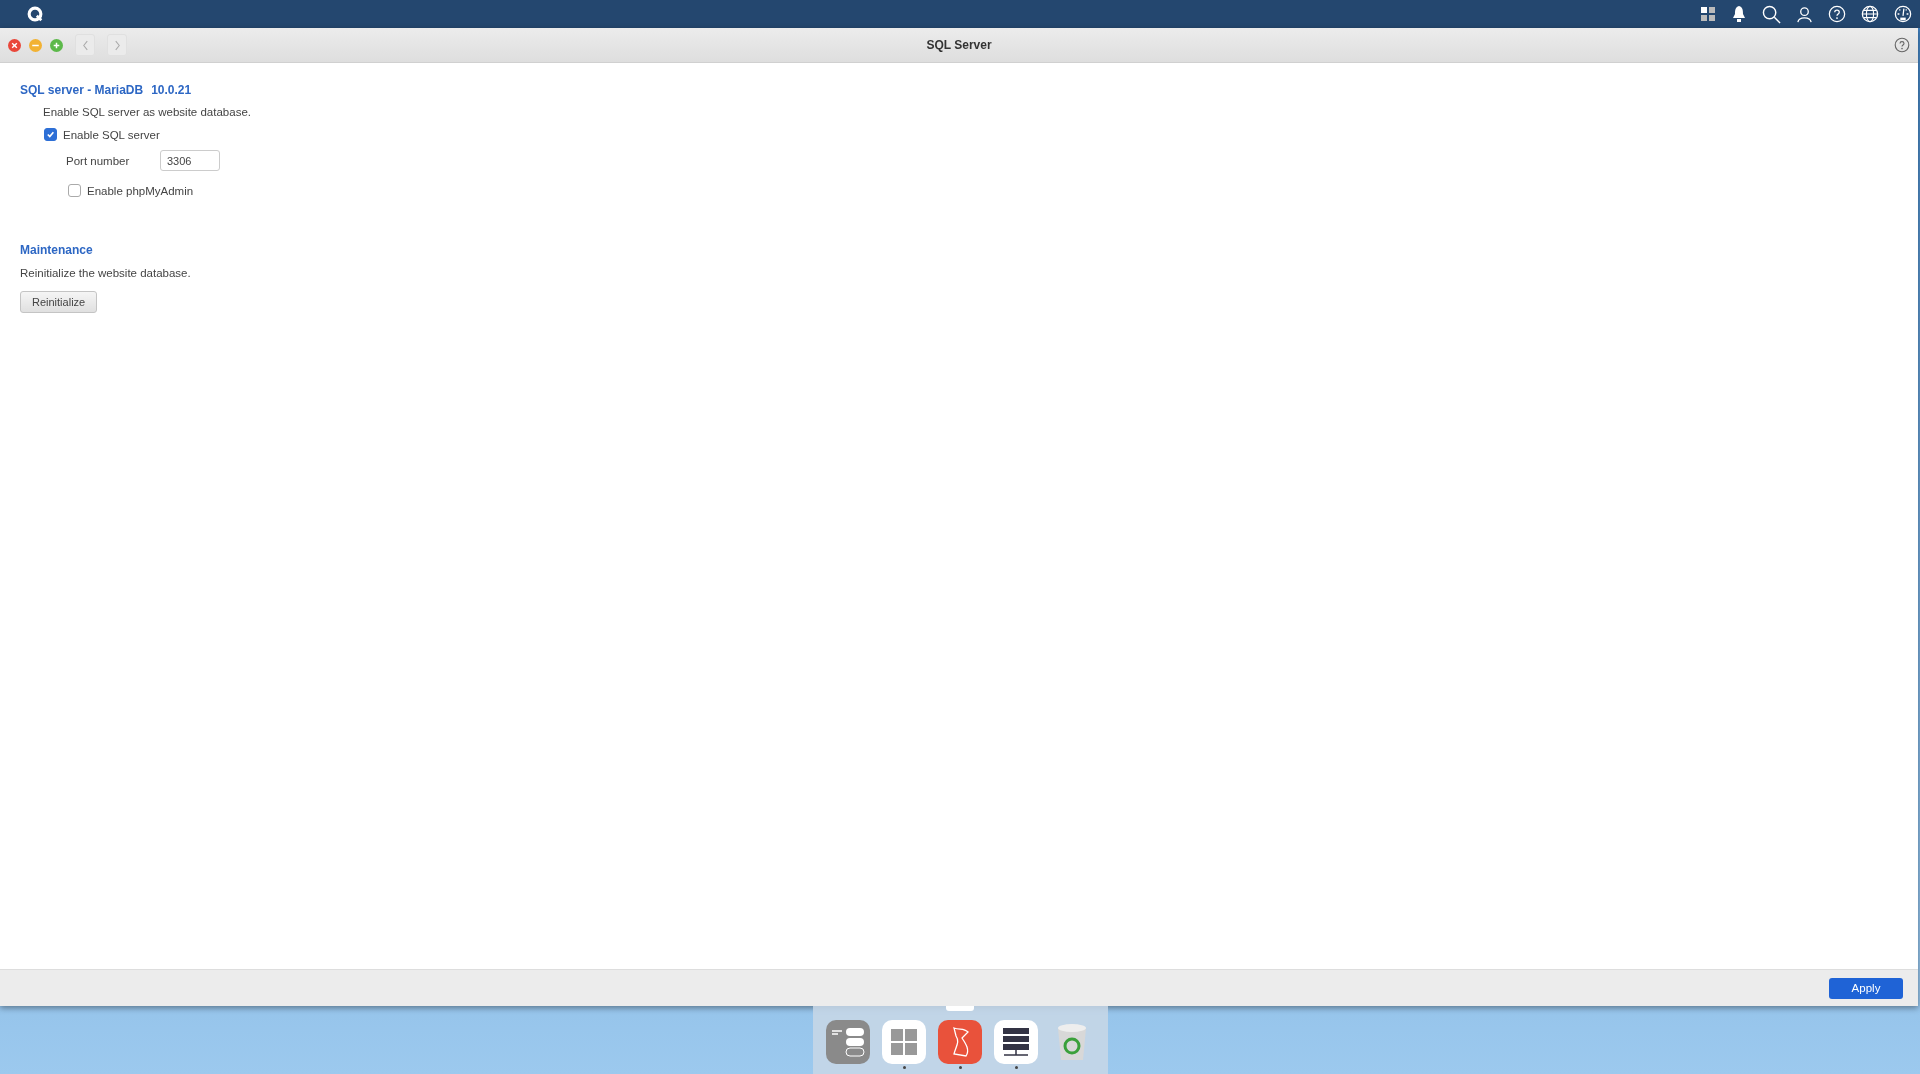 The width and height of the screenshot is (1920, 1074). What do you see at coordinates (35, 14) in the screenshot?
I see `logo-icon` at bounding box center [35, 14].